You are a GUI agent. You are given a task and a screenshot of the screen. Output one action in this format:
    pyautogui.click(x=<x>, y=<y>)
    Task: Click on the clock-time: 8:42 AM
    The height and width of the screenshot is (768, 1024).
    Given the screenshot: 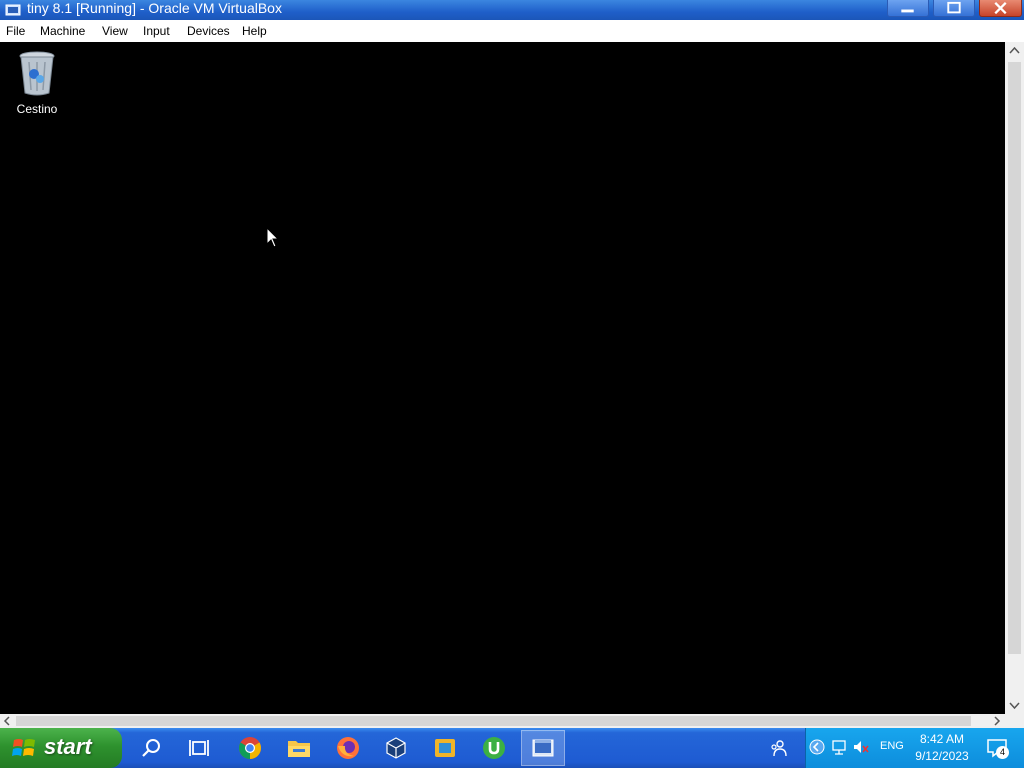 What is the action you would take?
    pyautogui.click(x=942, y=739)
    